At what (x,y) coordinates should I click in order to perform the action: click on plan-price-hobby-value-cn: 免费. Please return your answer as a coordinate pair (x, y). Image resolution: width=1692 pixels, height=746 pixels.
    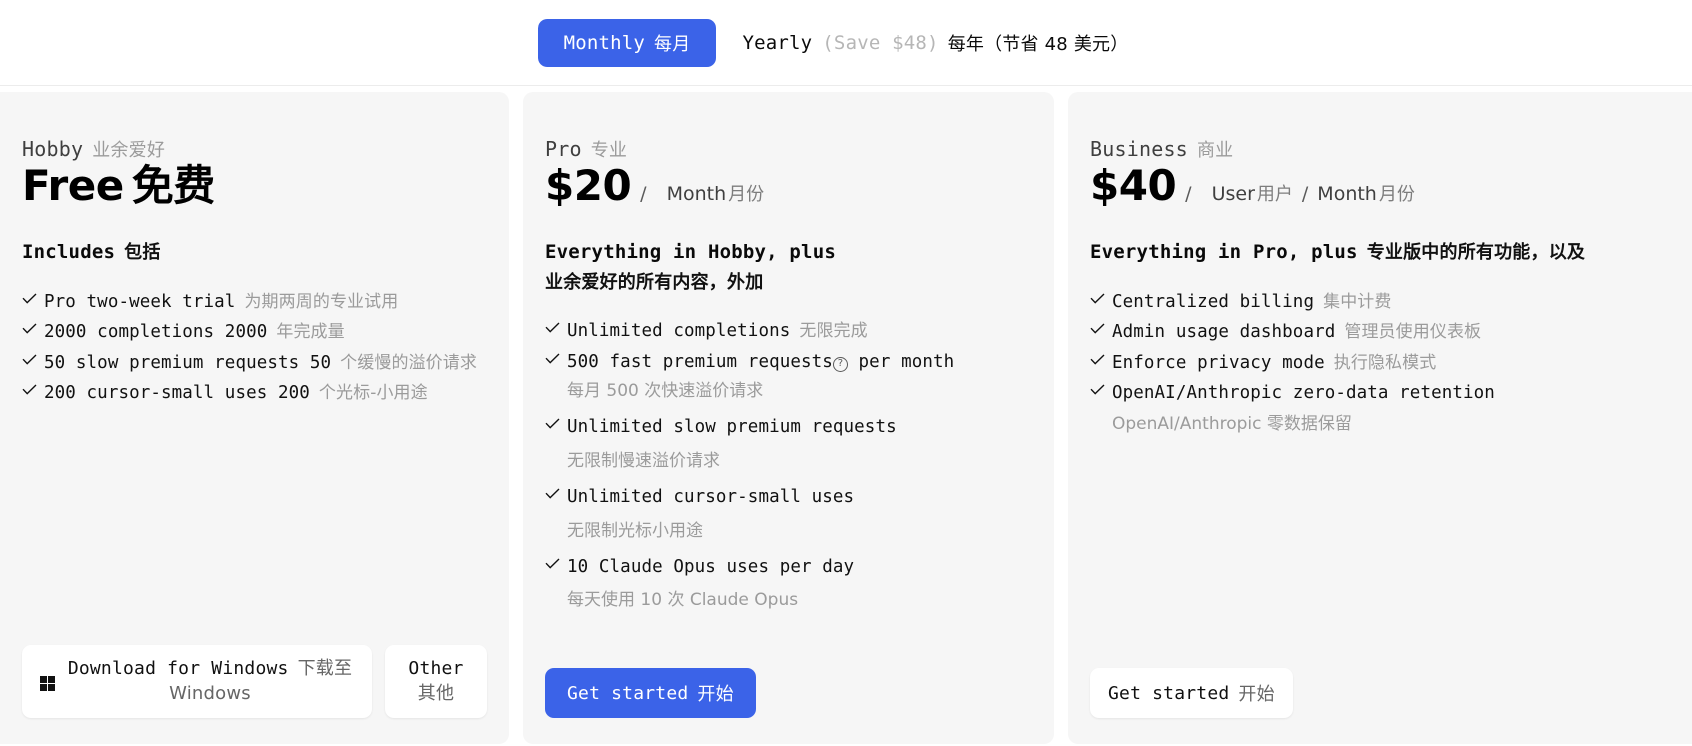
    Looking at the image, I should click on (173, 185).